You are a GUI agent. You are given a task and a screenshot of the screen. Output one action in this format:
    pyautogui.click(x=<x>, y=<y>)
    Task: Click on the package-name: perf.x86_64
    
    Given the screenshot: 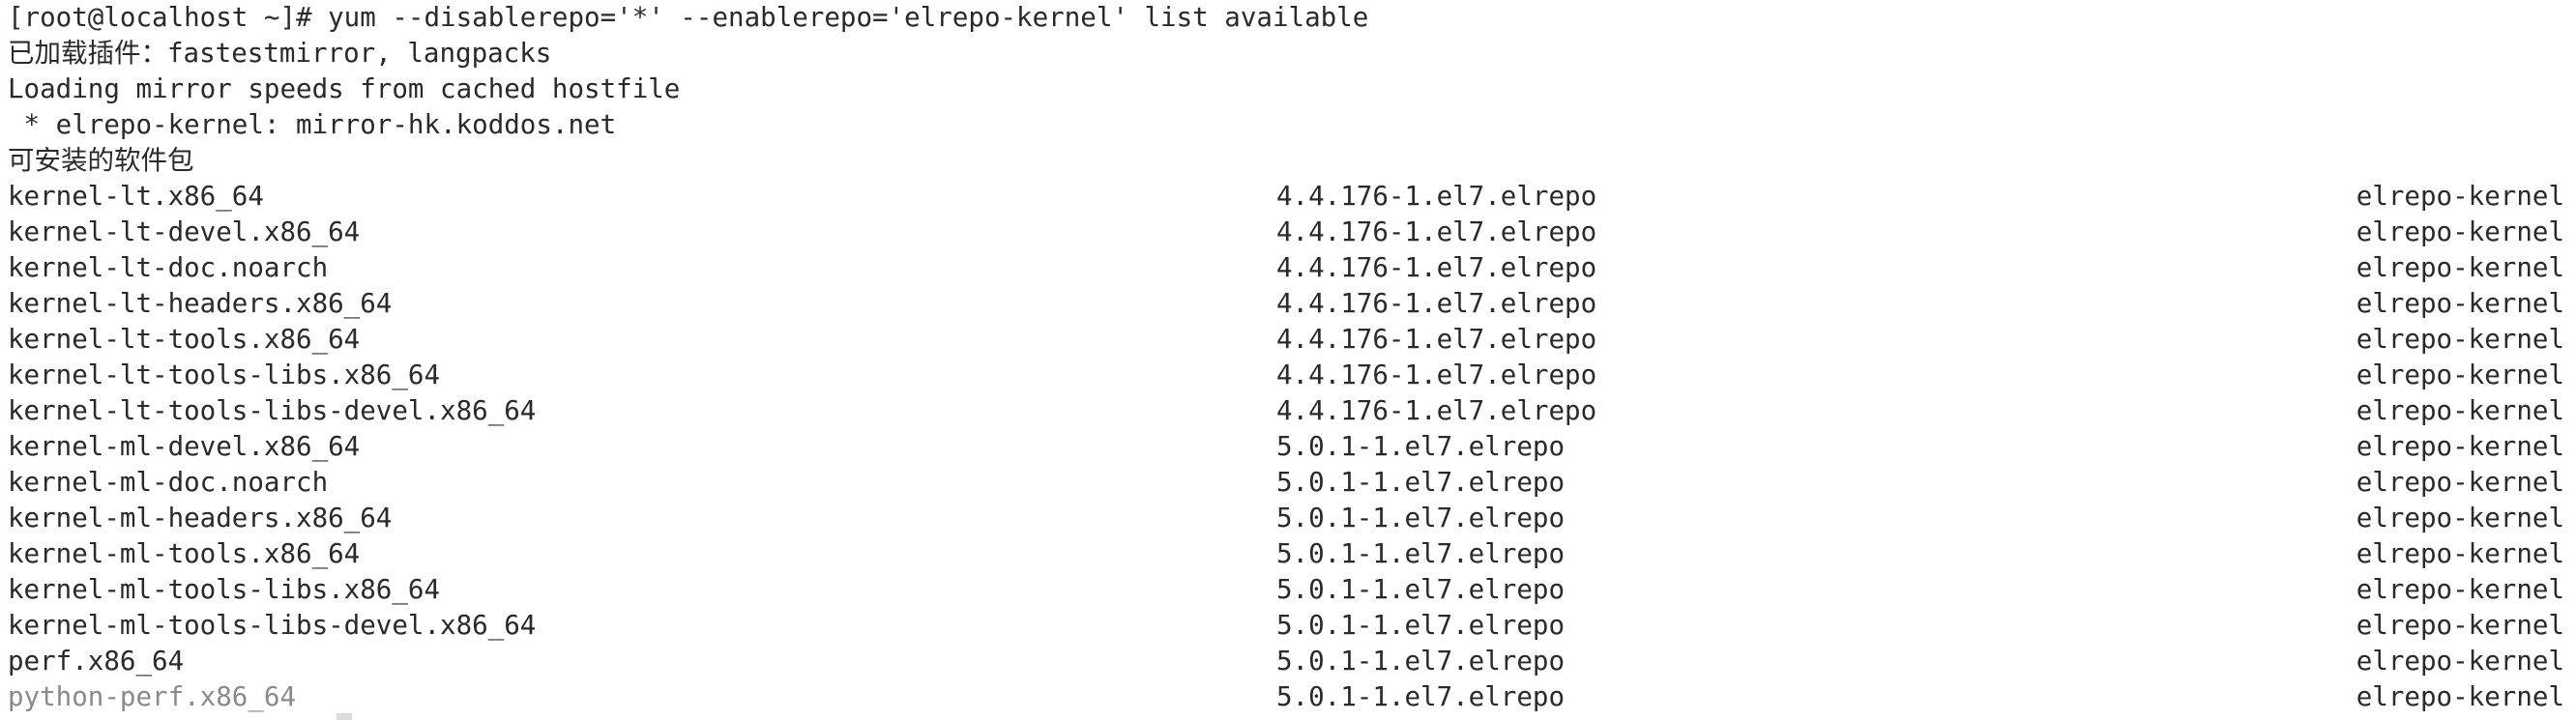 What is the action you would take?
    pyautogui.click(x=96, y=662)
    